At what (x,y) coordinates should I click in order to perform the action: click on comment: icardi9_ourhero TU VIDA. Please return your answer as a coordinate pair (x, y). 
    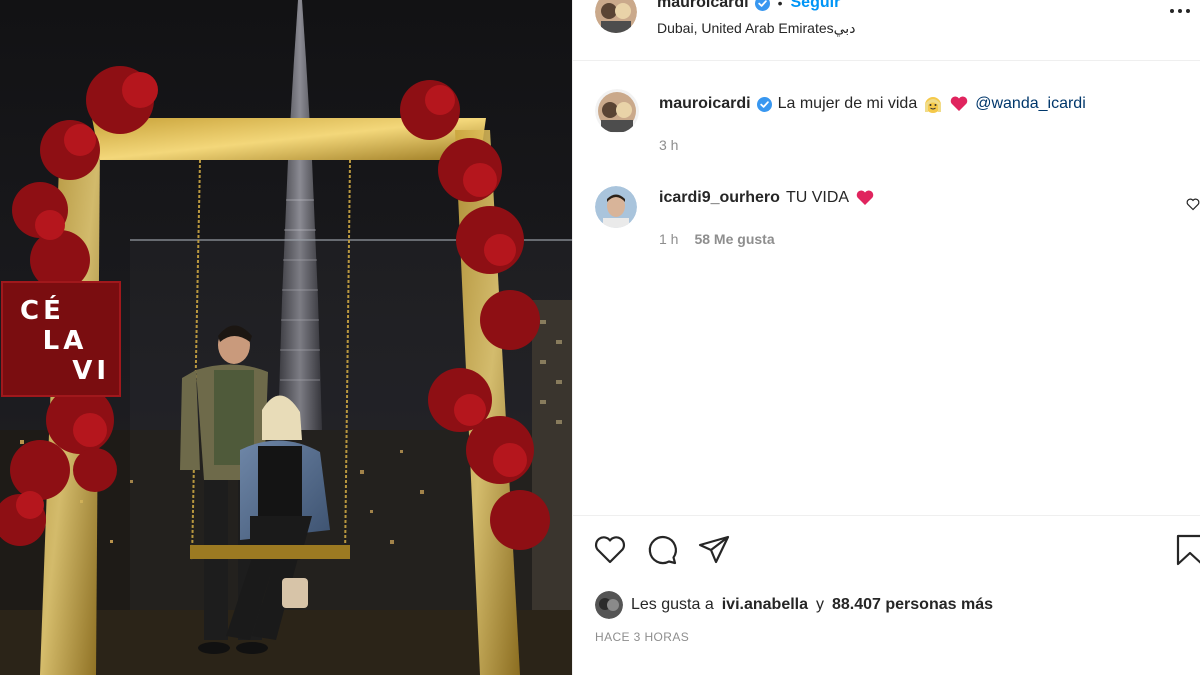
    Looking at the image, I should click on (767, 198).